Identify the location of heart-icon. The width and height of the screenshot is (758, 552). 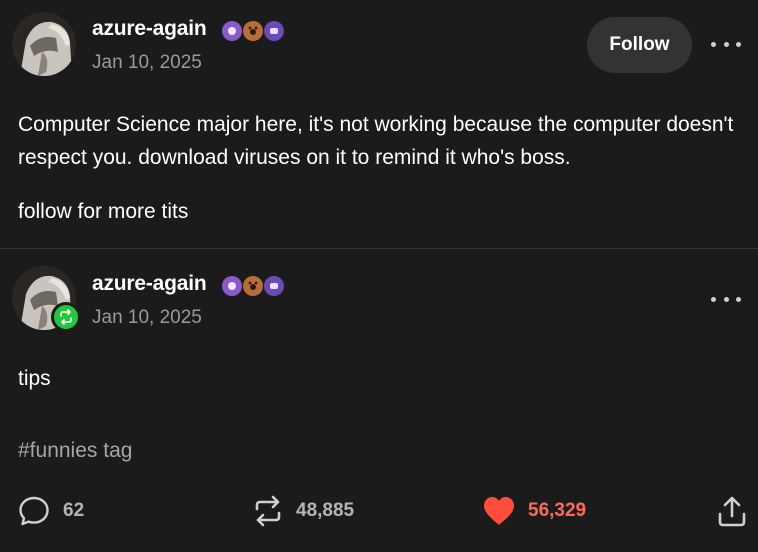
(499, 511).